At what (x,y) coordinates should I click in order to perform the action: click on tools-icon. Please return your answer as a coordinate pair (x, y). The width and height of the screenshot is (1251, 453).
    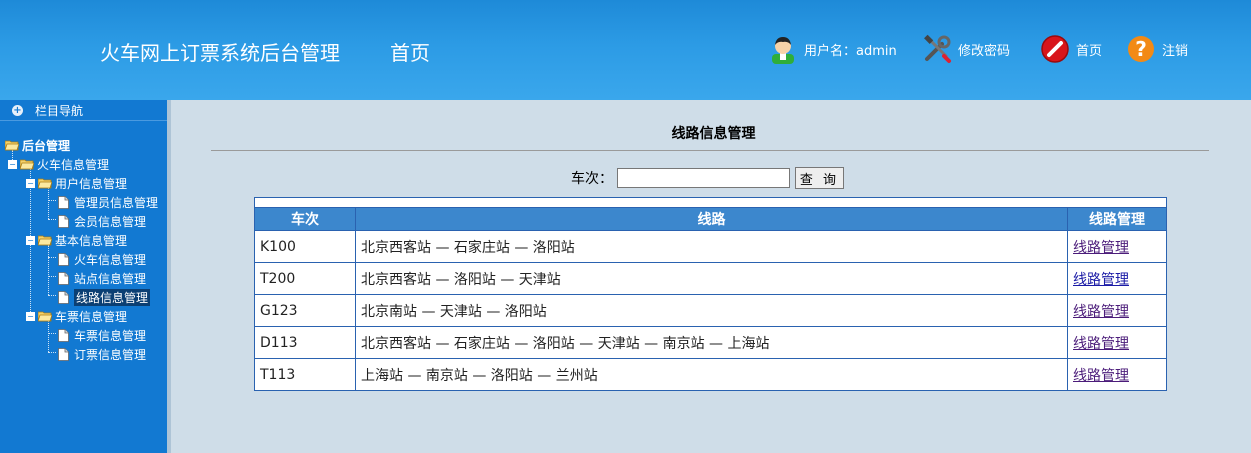
    Looking at the image, I should click on (937, 48).